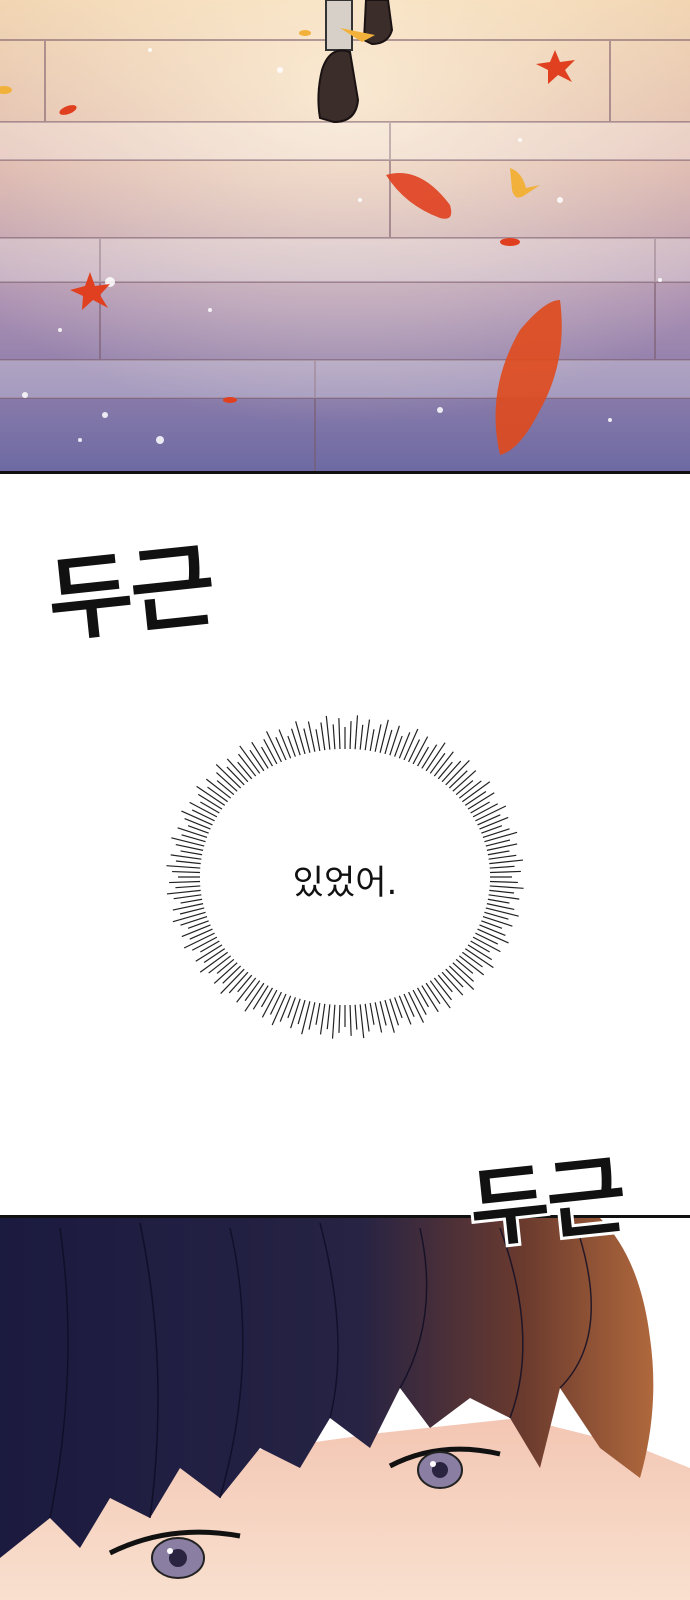  I want to click on heartbeat-sfx-1: 두근, so click(130, 593).